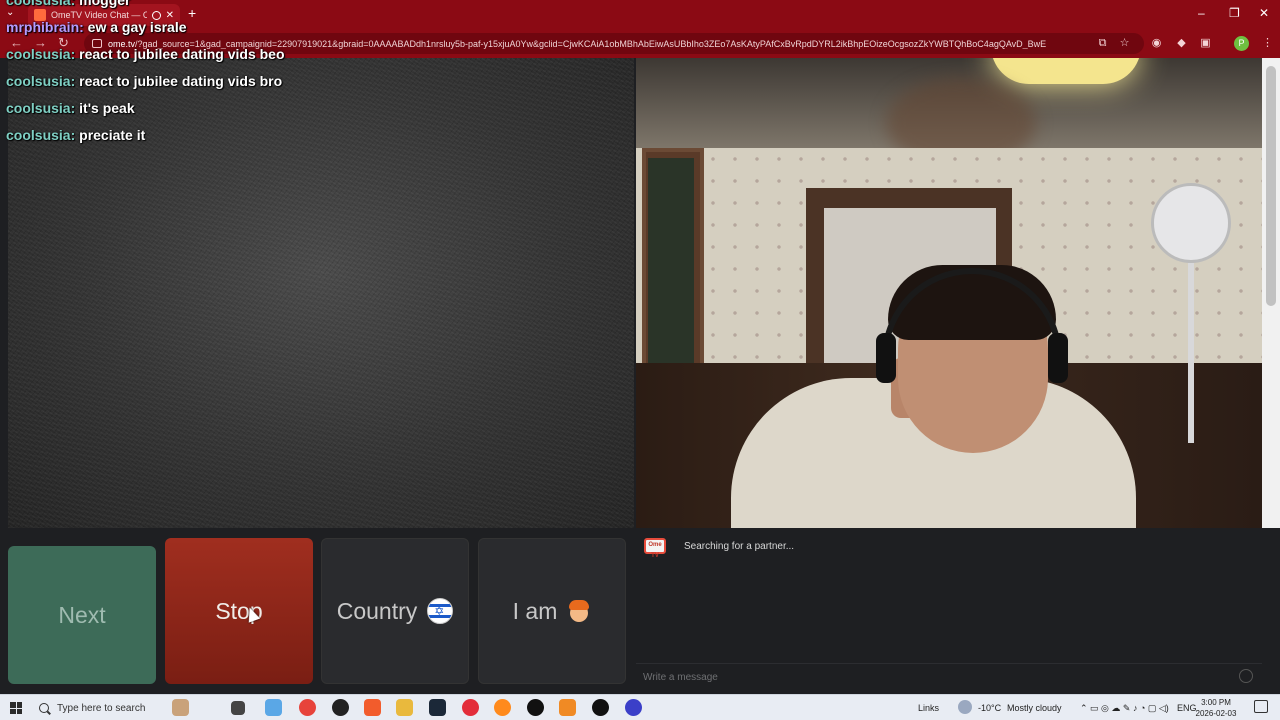 The image size is (1280, 720). I want to click on country-selector: Country ✡, so click(395, 611).